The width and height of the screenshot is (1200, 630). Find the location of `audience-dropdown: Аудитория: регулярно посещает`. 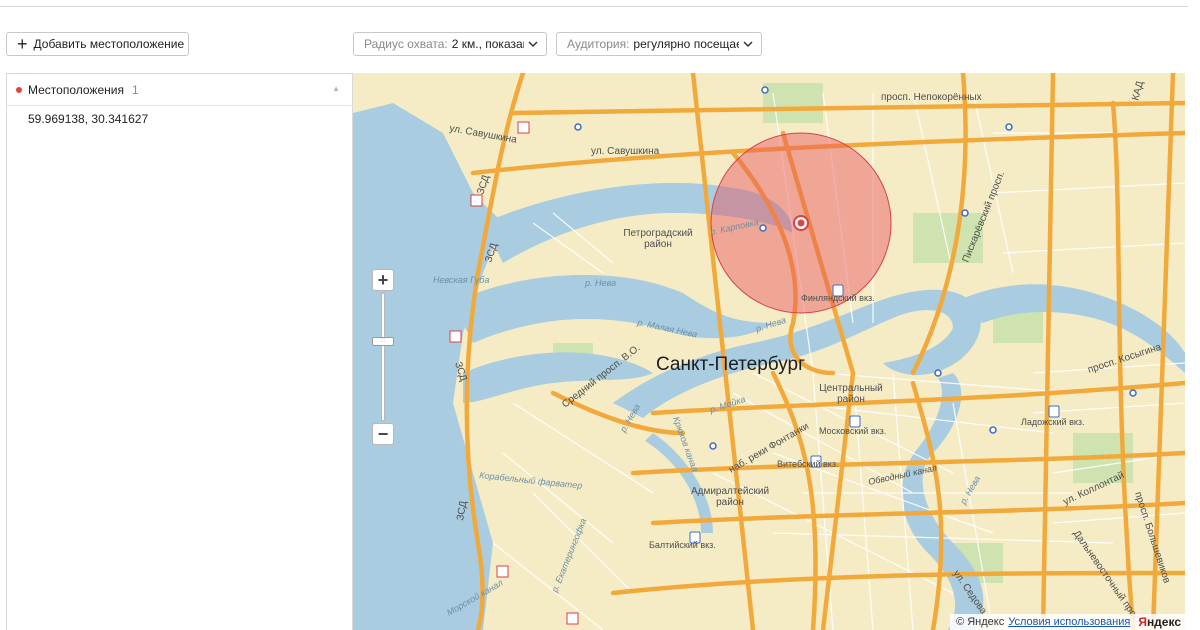

audience-dropdown: Аудитория: регулярно посещает is located at coordinates (659, 44).